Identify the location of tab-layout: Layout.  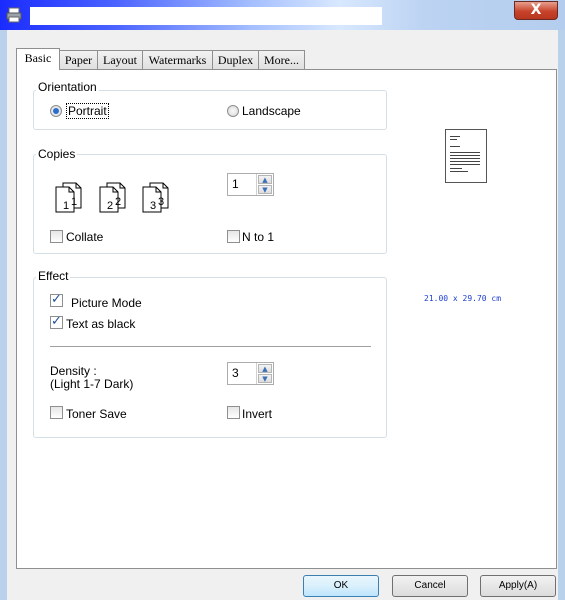
(120, 59).